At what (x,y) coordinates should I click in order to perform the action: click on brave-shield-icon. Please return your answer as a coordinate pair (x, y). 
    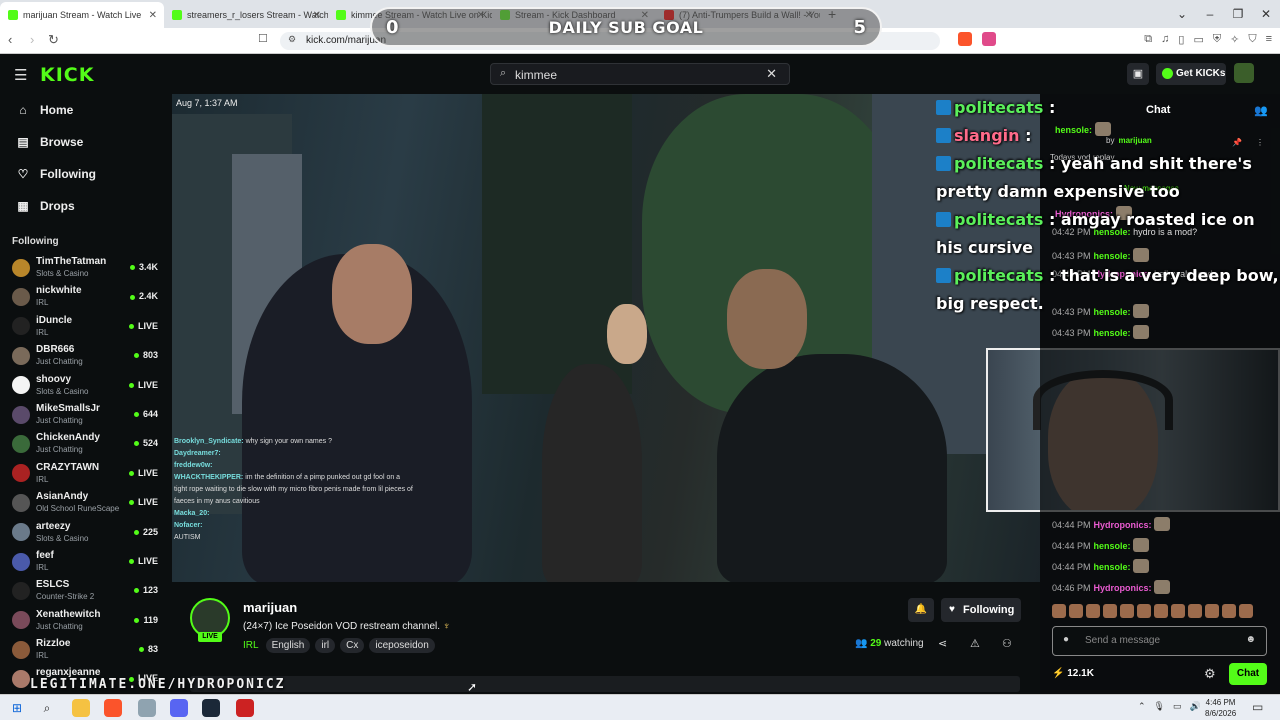
    Looking at the image, I should click on (965, 39).